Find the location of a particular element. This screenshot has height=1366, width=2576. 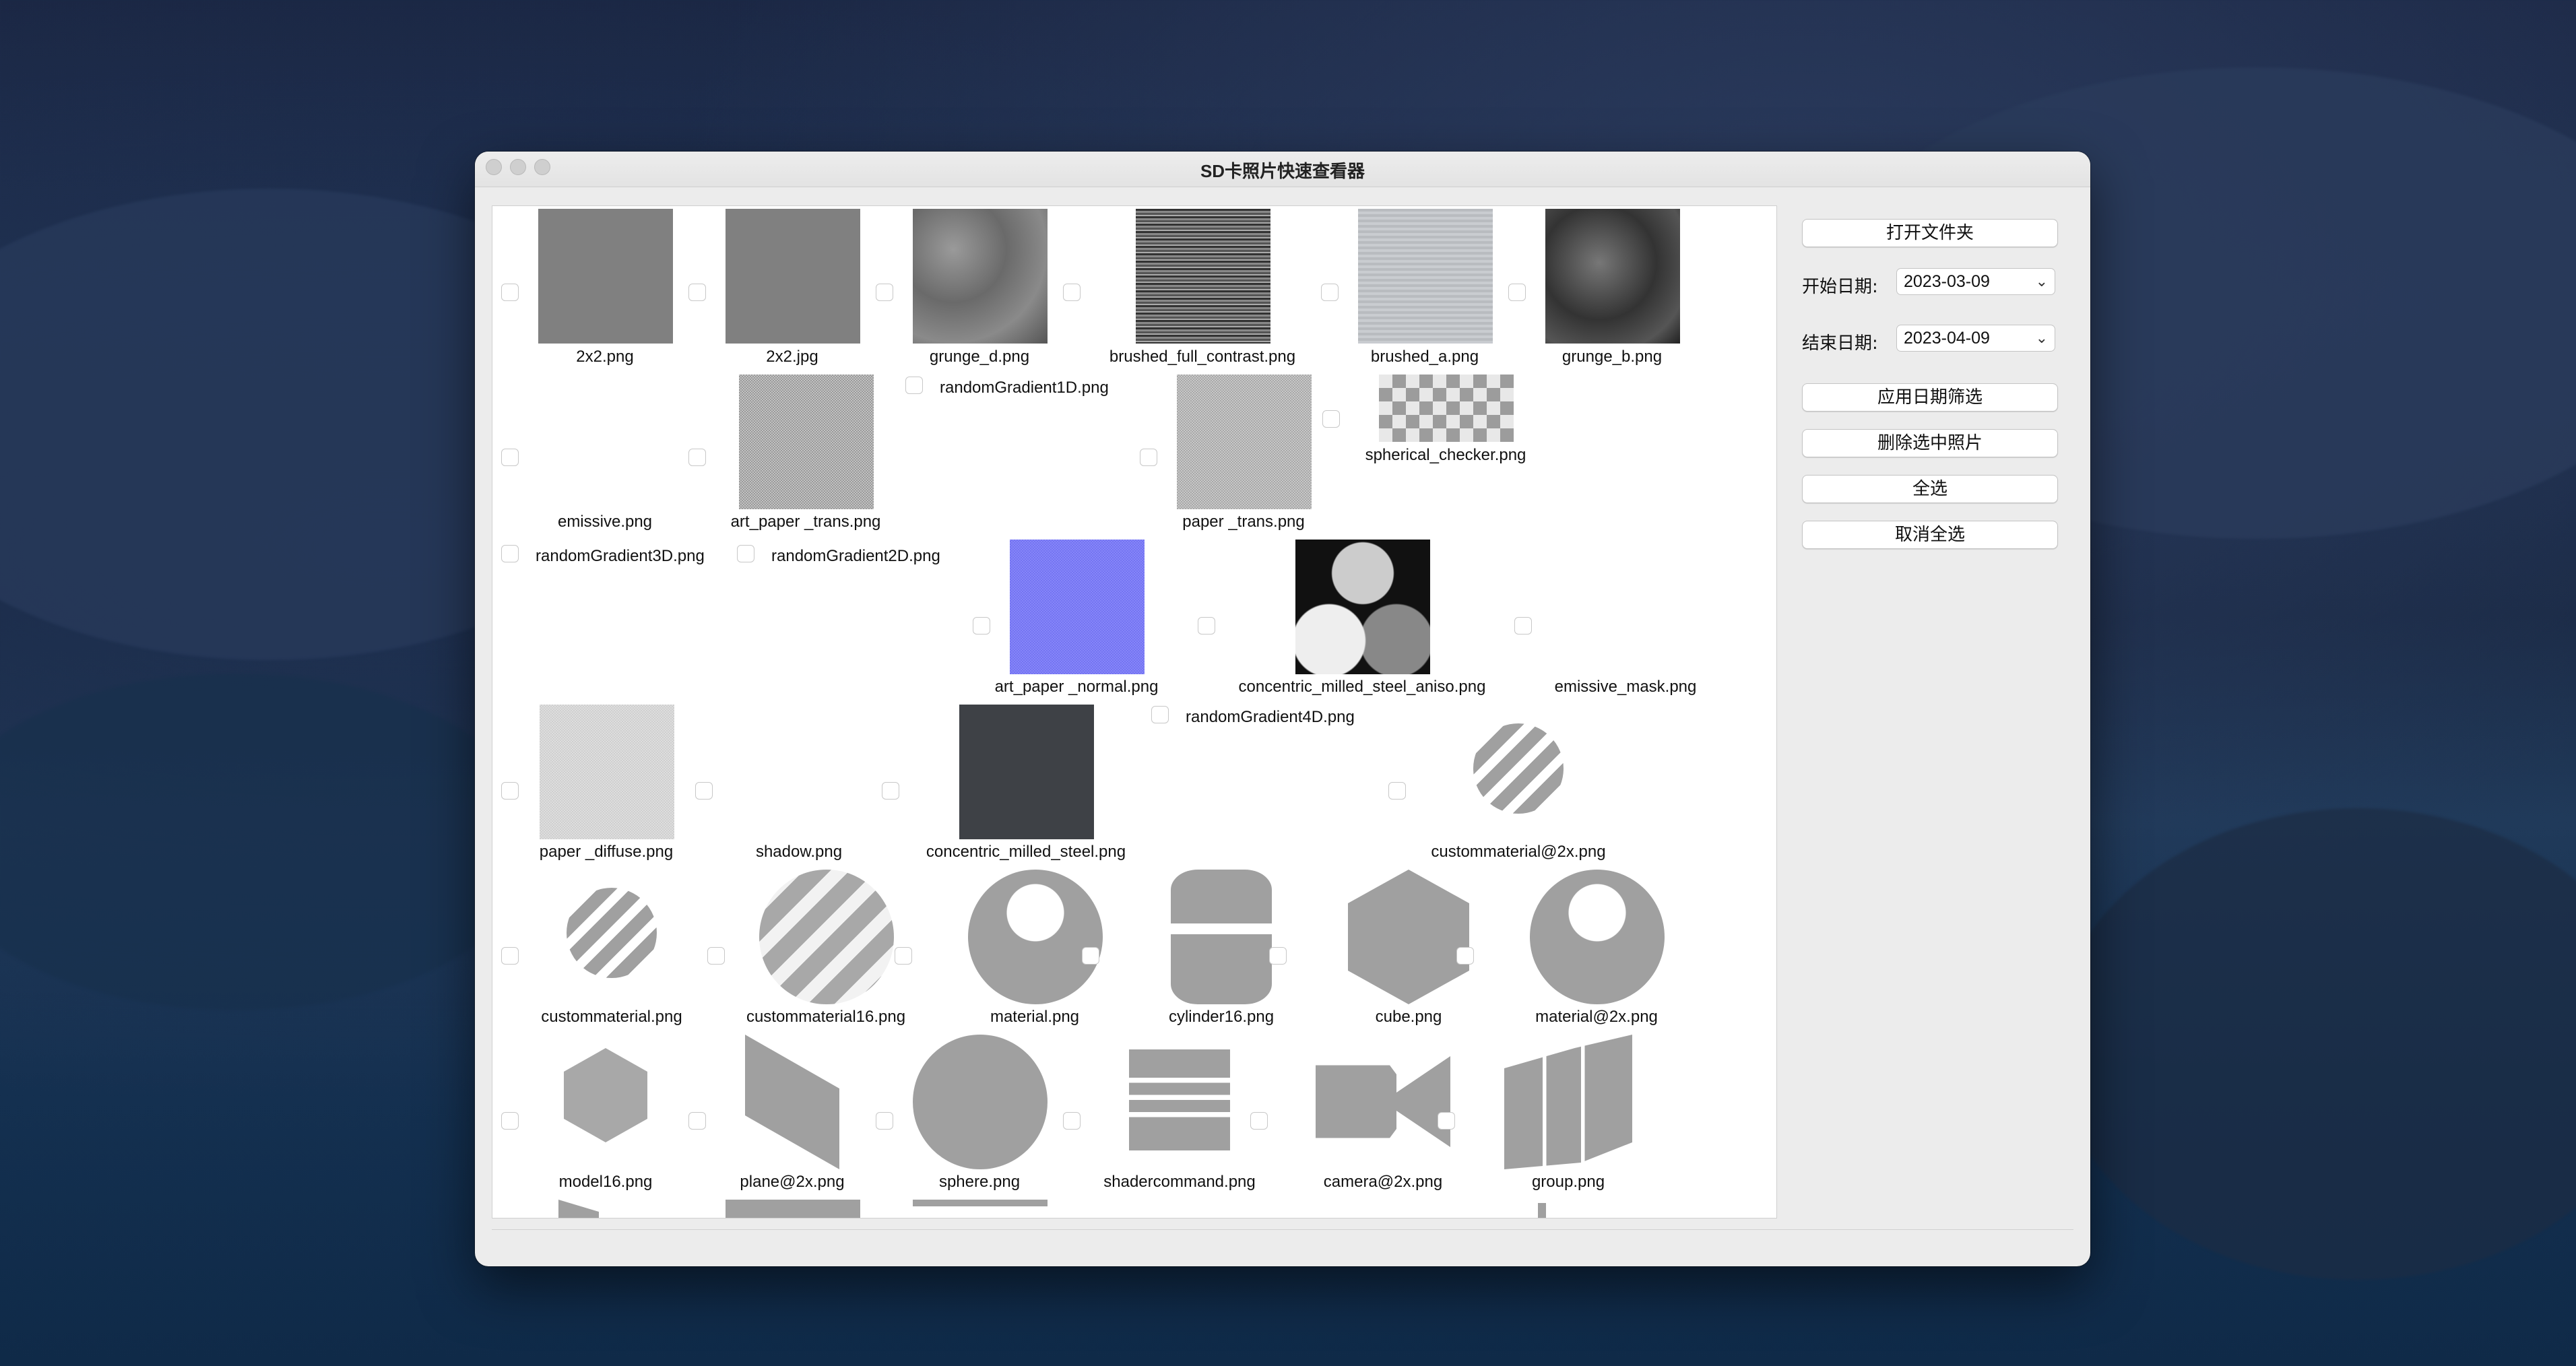

photo-filename: plane@2x.png is located at coordinates (792, 1182).